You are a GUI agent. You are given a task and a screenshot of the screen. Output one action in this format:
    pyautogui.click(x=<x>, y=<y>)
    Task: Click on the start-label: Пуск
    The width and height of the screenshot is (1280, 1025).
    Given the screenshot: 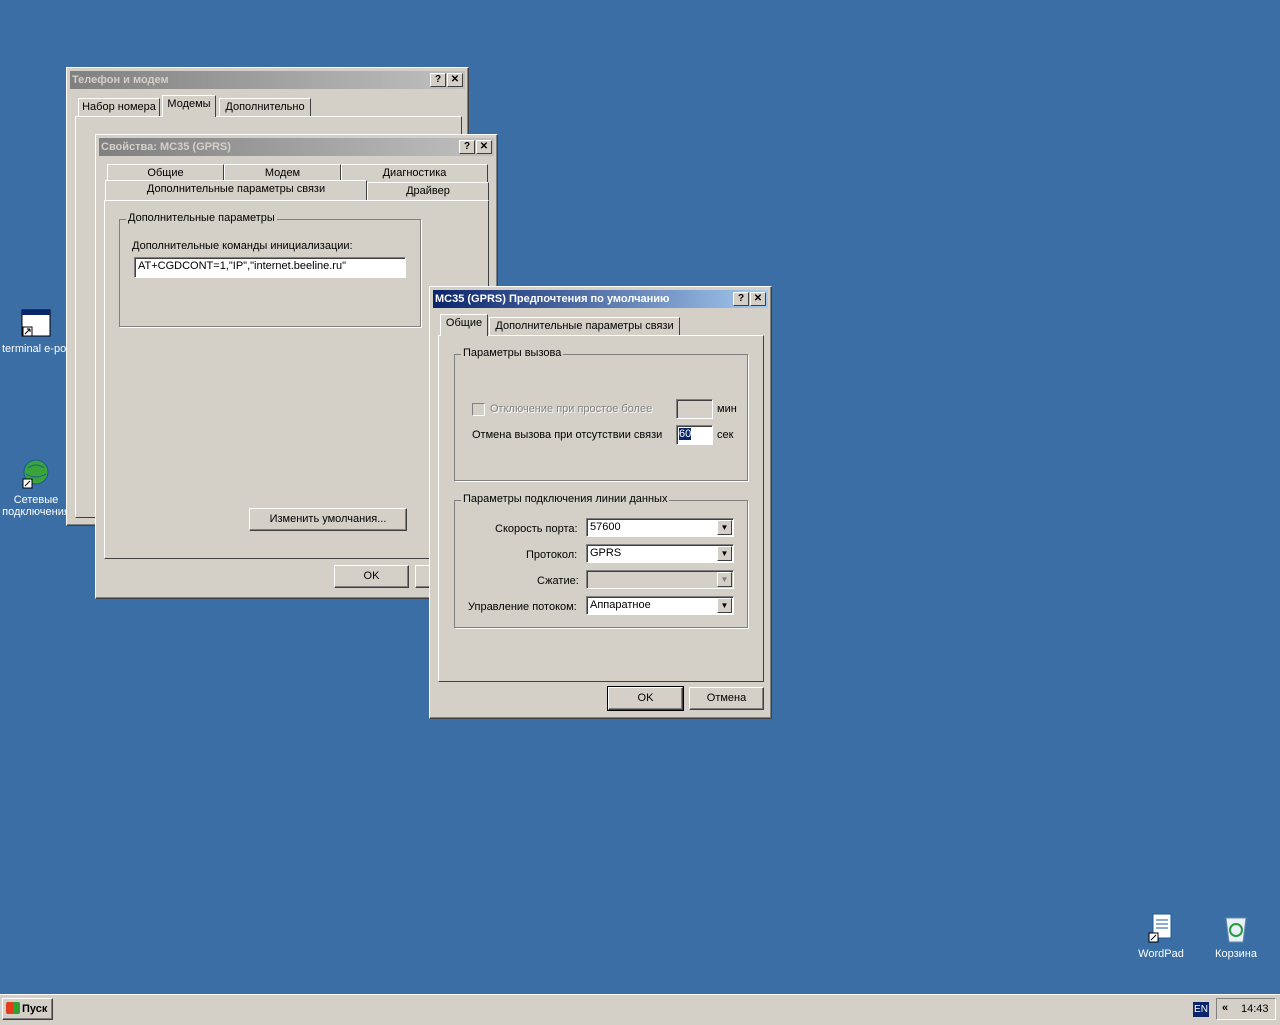 What is the action you would take?
    pyautogui.click(x=35, y=1009)
    